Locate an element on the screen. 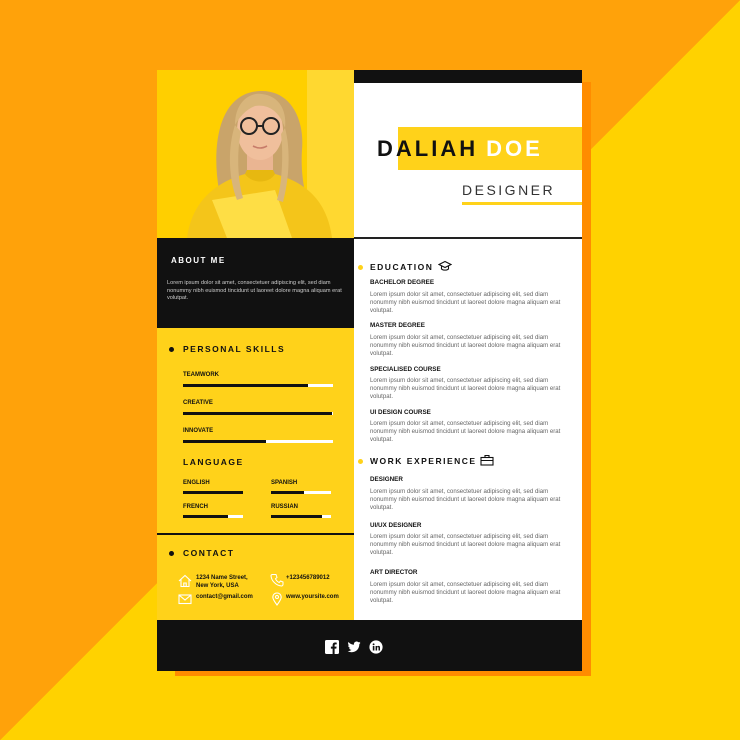 This screenshot has height=740, width=740. education-entry-title: BACHELOR DEGREE is located at coordinates (402, 282).